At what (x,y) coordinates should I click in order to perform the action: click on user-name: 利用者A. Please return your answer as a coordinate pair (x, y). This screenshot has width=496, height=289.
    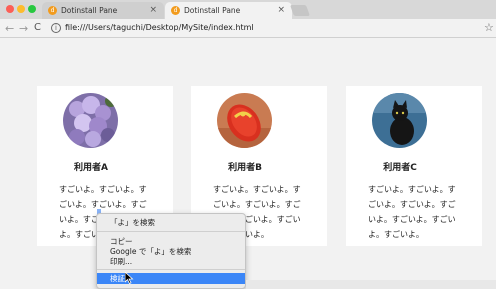
    Looking at the image, I should click on (91, 168).